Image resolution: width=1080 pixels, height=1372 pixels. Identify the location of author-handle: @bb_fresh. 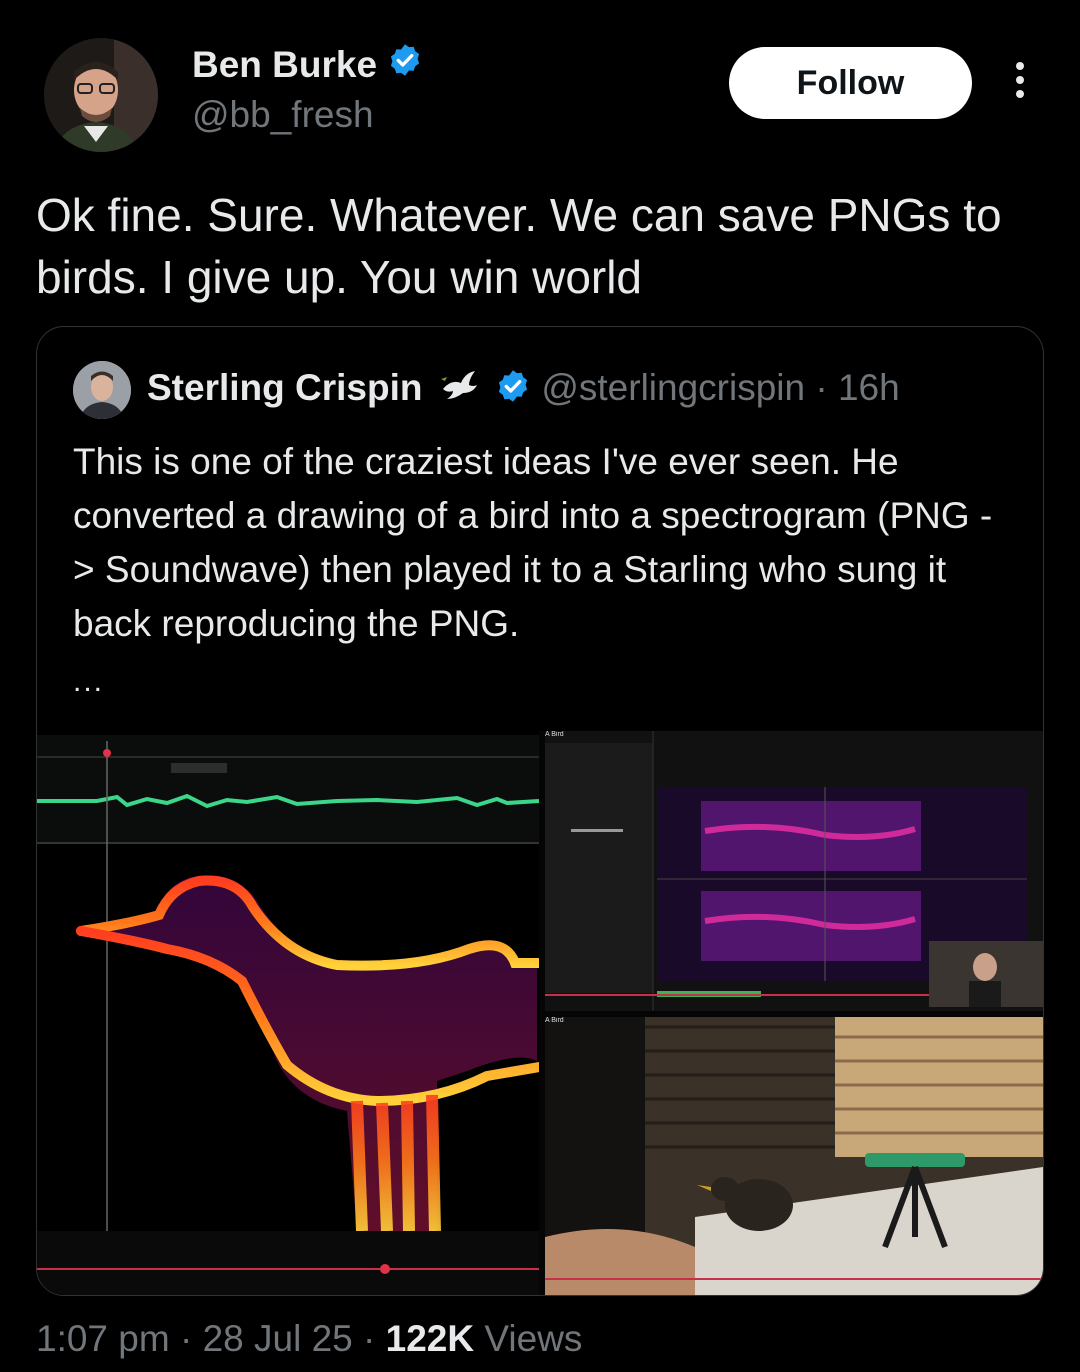
(283, 115).